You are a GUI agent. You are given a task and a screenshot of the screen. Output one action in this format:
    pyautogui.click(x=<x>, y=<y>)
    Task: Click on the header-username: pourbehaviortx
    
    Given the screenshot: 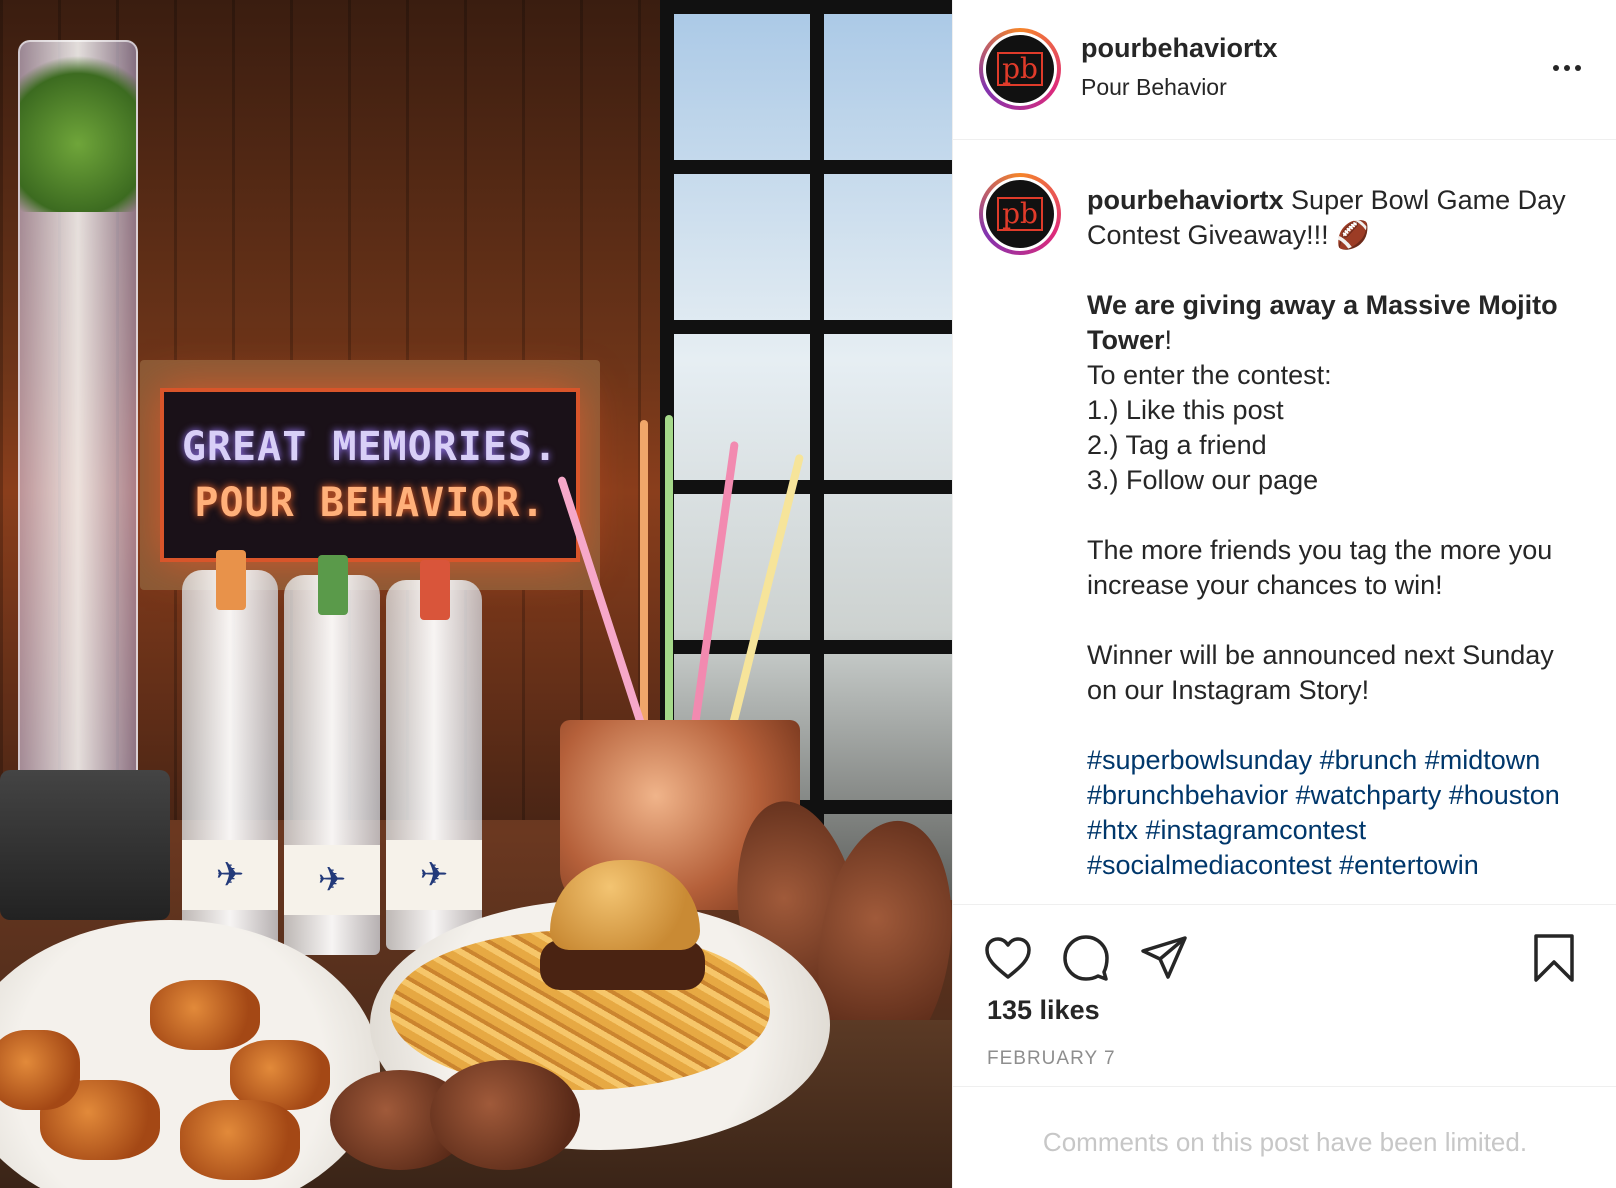 What is the action you would take?
    pyautogui.click(x=1179, y=48)
    